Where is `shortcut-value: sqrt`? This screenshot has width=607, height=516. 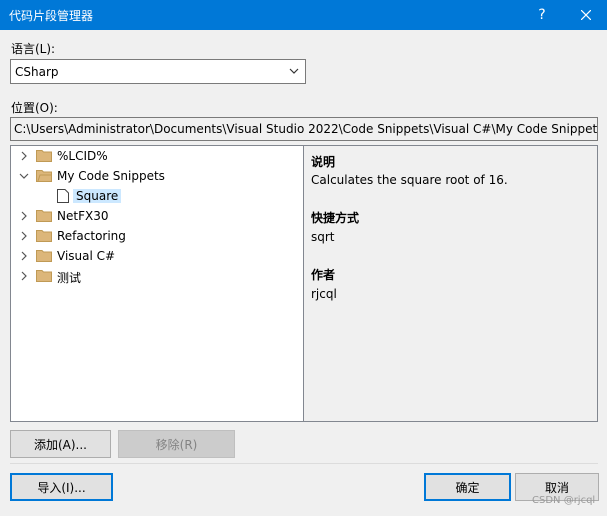 shortcut-value: sqrt is located at coordinates (323, 237).